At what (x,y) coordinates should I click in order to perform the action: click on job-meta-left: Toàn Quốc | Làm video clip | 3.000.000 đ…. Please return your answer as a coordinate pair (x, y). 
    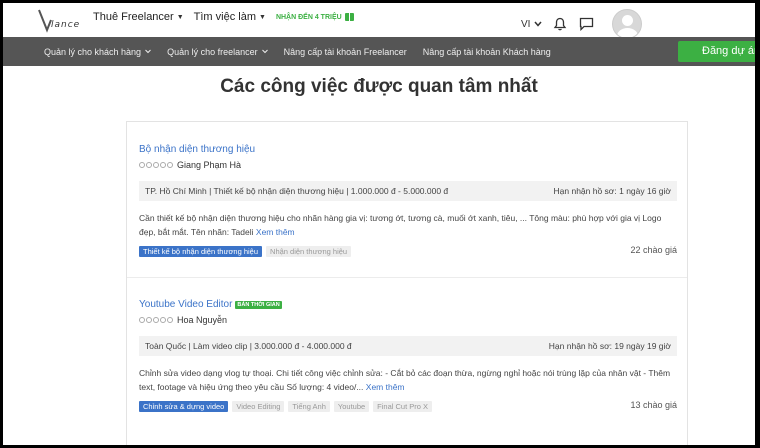
    Looking at the image, I should click on (248, 346).